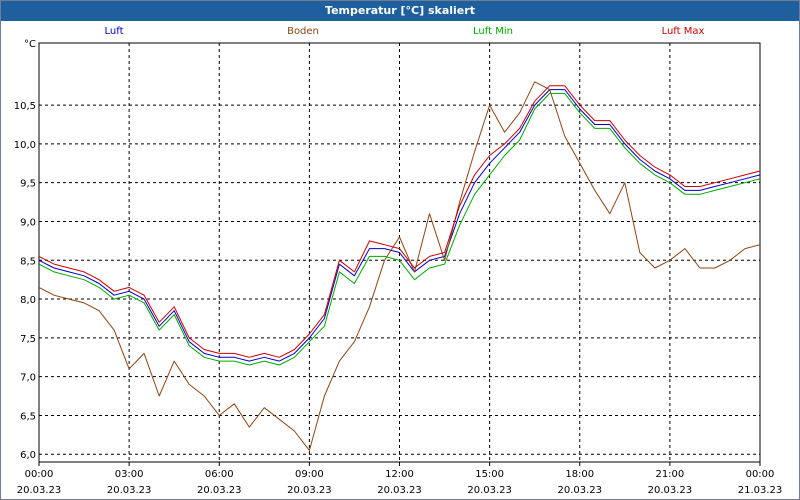  What do you see at coordinates (579, 474) in the screenshot?
I see `x-tick-label-time: 18:00` at bounding box center [579, 474].